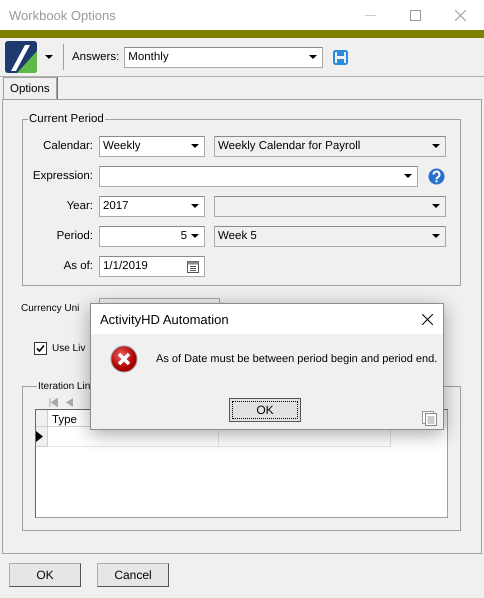  What do you see at coordinates (193, 266) in the screenshot?
I see `calendar-icon` at bounding box center [193, 266].